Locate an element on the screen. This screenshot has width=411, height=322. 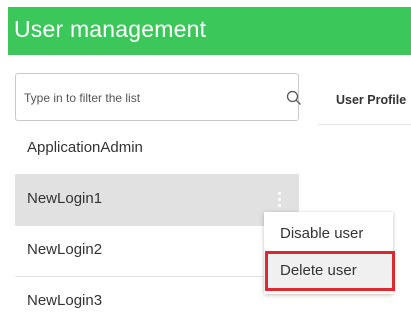
menu-item-label: Delete user is located at coordinates (318, 270).